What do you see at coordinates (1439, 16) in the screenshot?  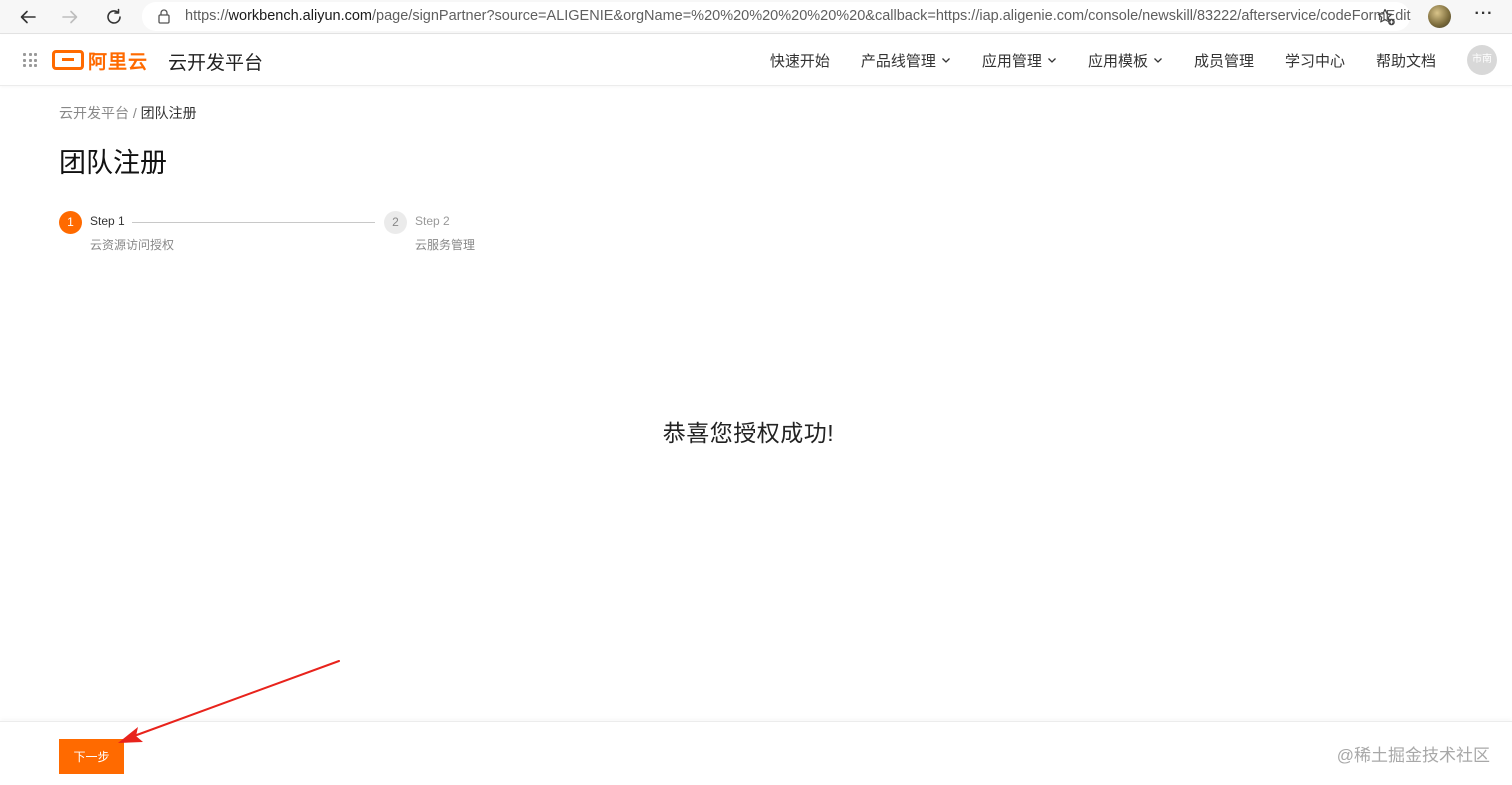 I see `browser-profile-avatar` at bounding box center [1439, 16].